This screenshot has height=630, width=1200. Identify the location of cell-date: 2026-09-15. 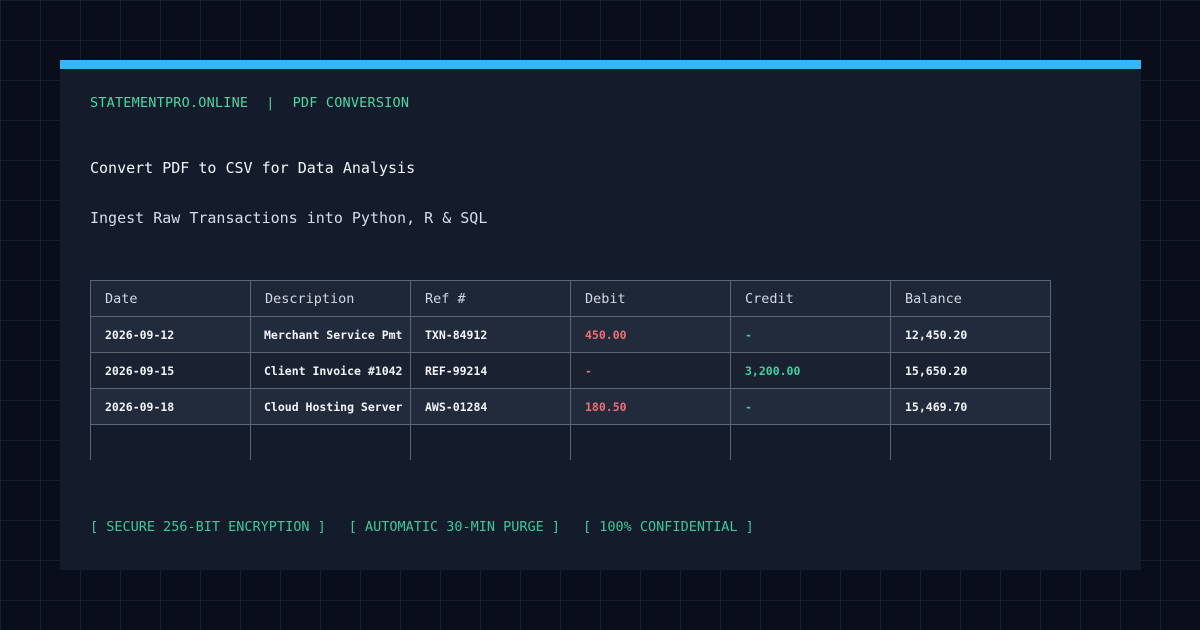
(170, 370).